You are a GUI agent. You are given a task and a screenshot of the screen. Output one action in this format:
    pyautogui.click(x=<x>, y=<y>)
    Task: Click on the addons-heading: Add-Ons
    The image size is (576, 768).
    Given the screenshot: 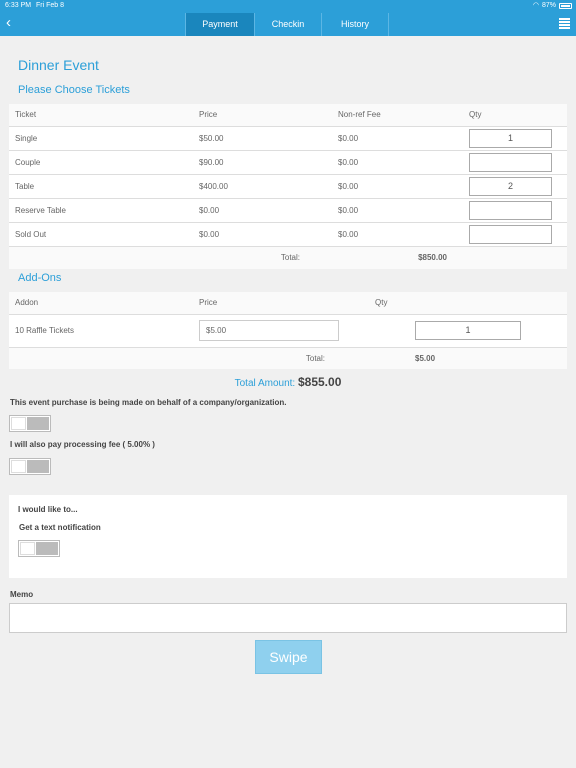 What is the action you would take?
    pyautogui.click(x=40, y=278)
    